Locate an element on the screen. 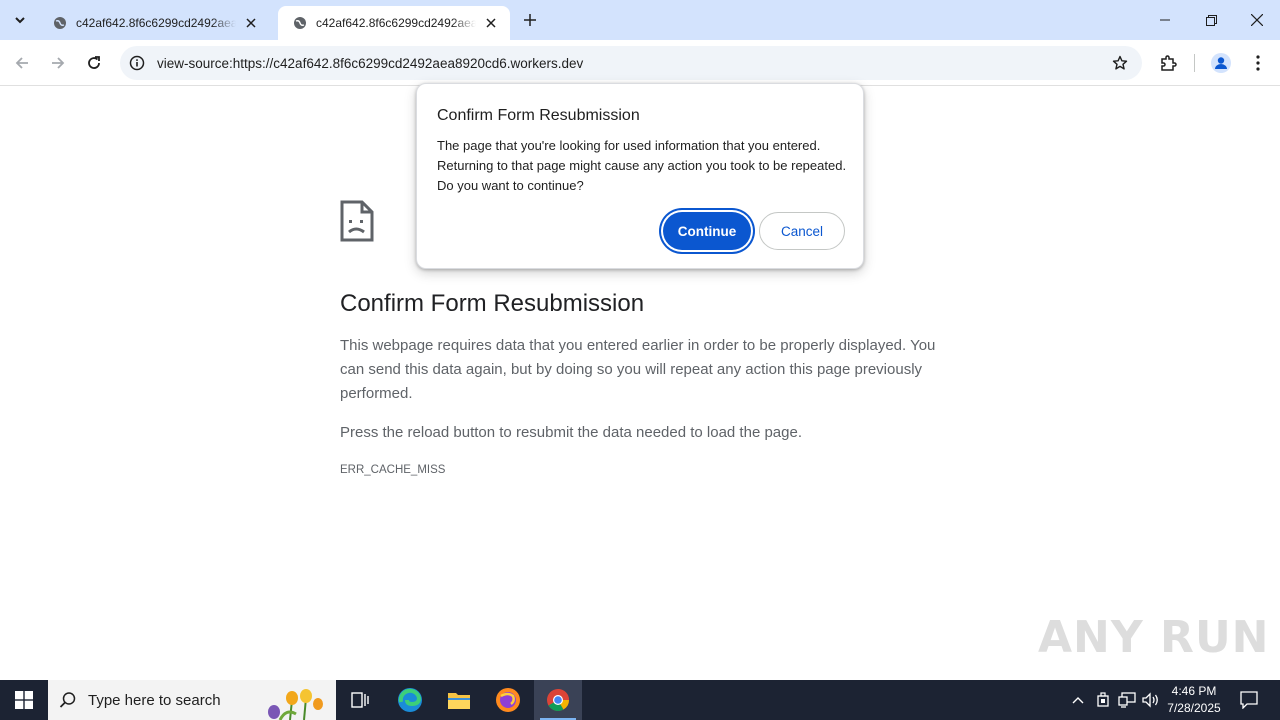 The width and height of the screenshot is (1280, 720). minimize-button is located at coordinates (1165, 20).